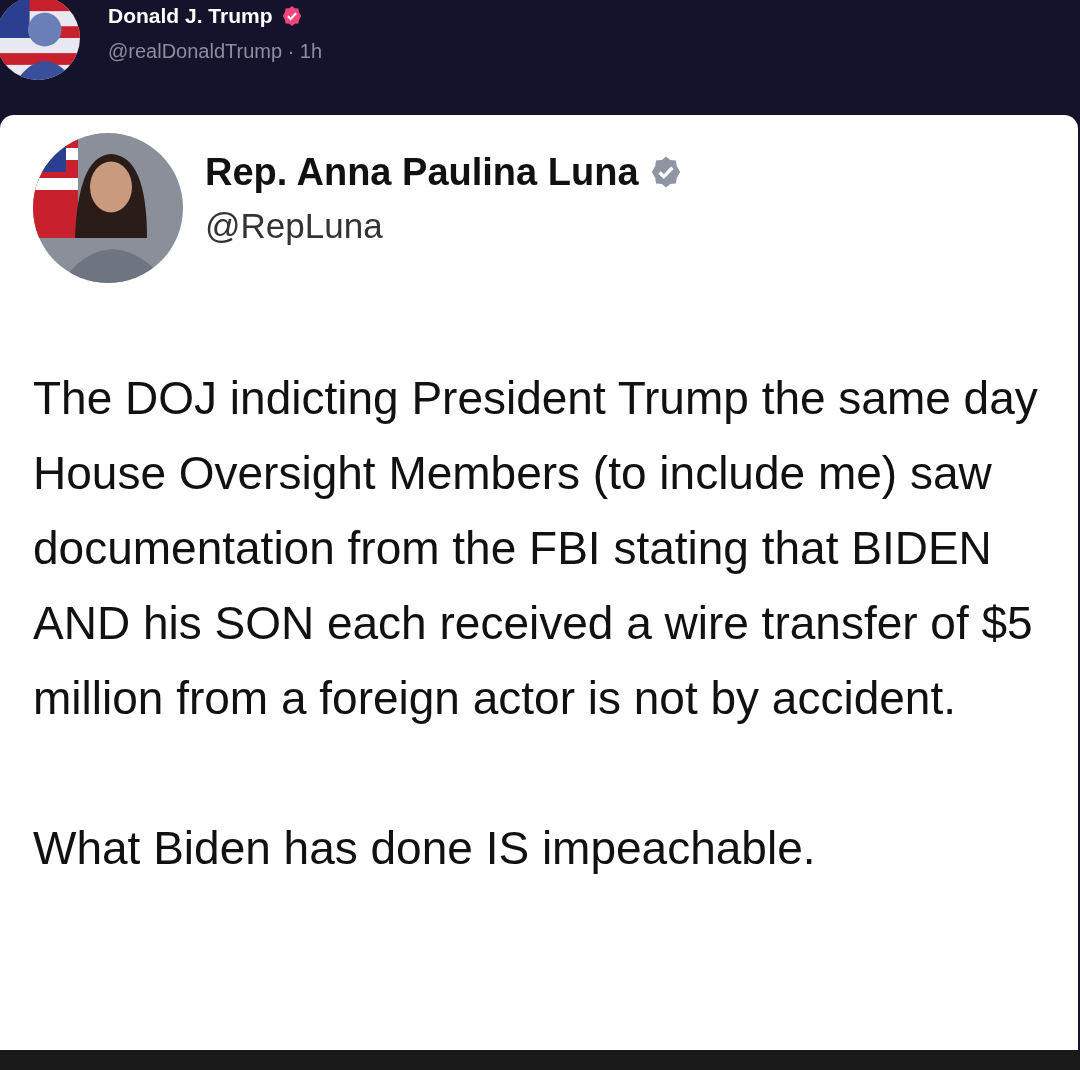 This screenshot has width=1080, height=1070. What do you see at coordinates (294, 225) in the screenshot?
I see `author-handle: @RepLuna` at bounding box center [294, 225].